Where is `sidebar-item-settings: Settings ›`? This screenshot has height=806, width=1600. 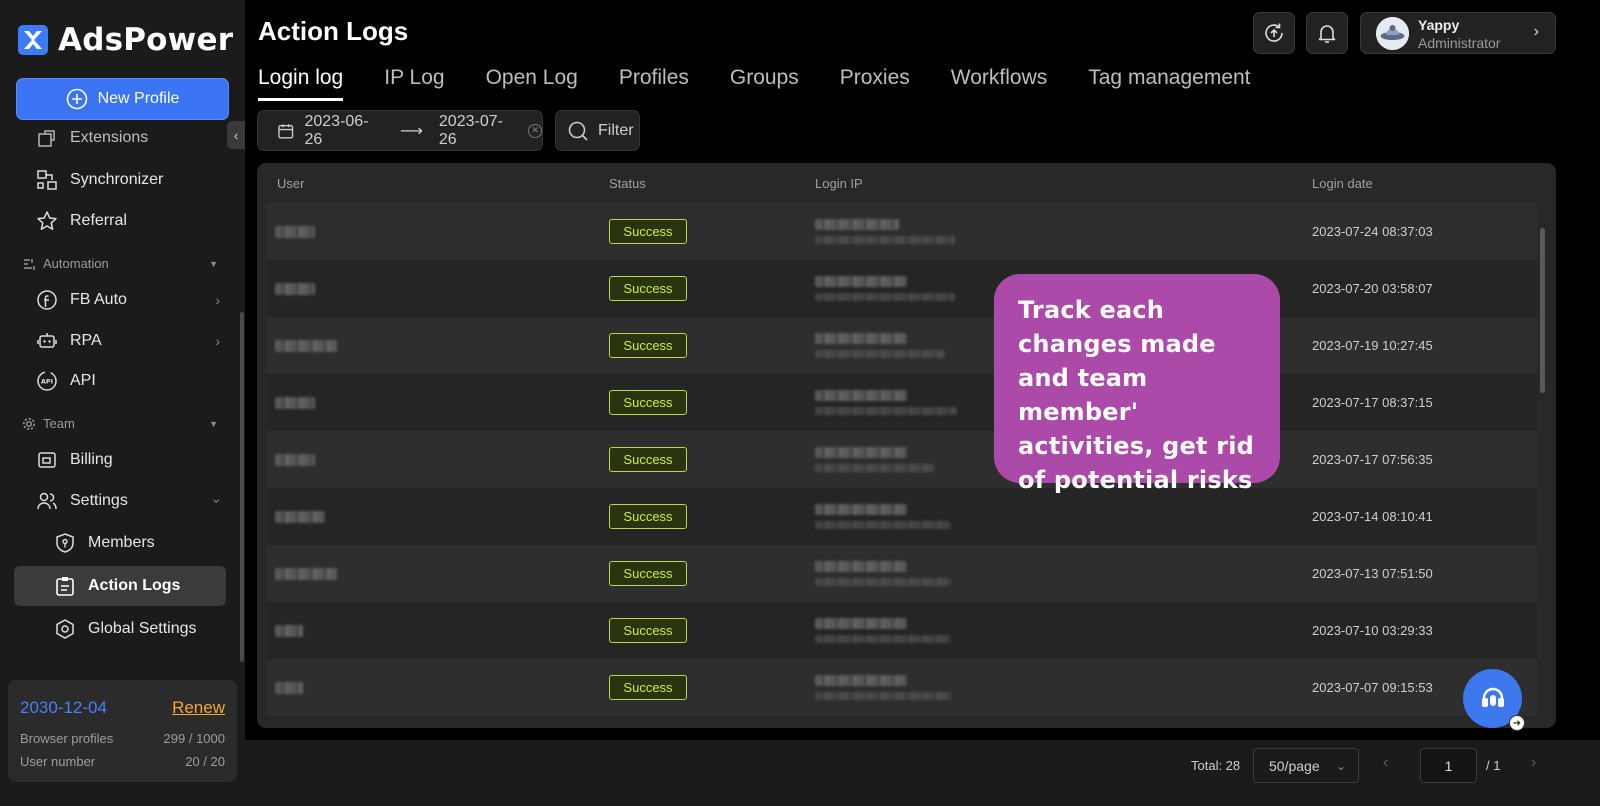
sidebar-item-settings: Settings › is located at coordinates (131, 501).